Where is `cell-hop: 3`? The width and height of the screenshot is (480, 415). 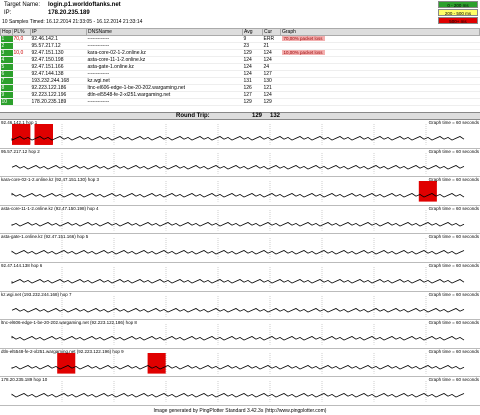 cell-hop: 3 is located at coordinates (6, 53).